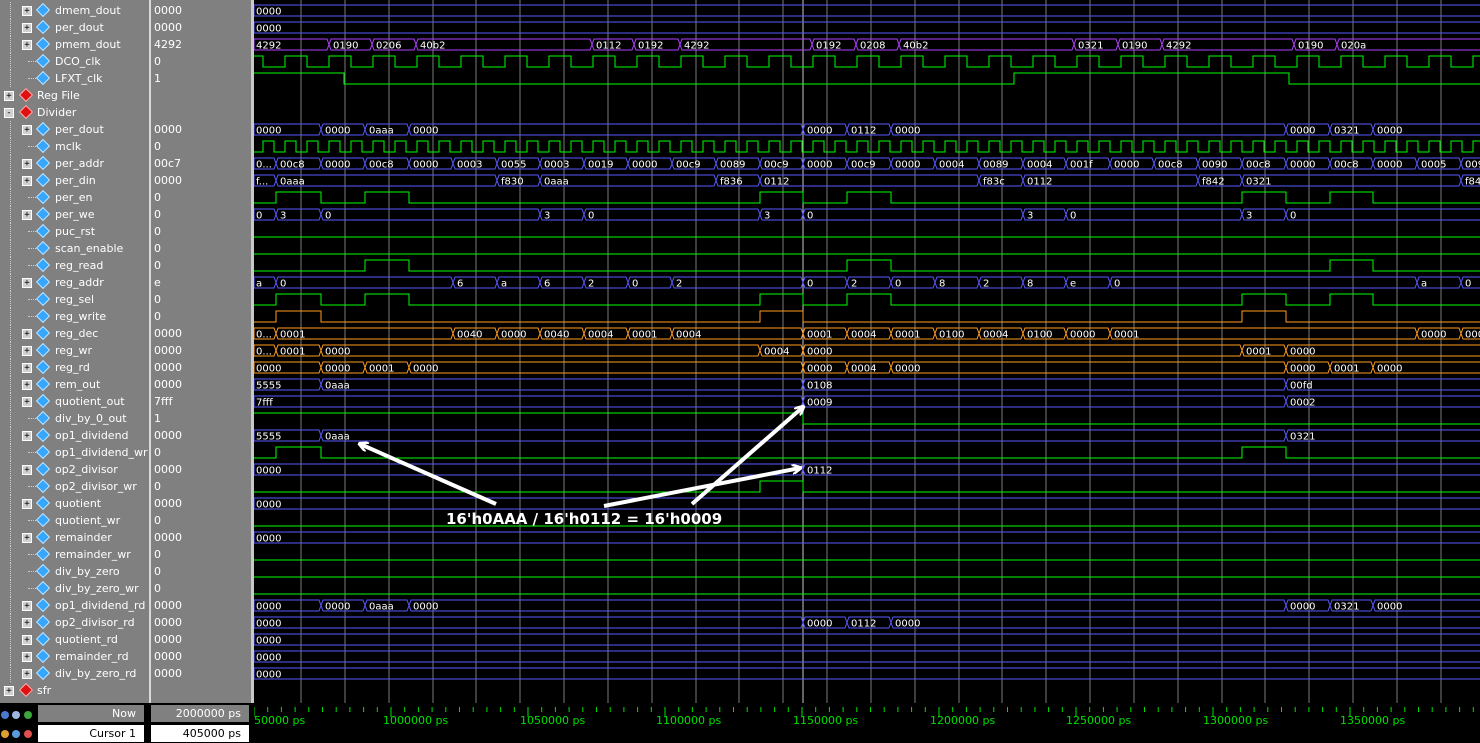  What do you see at coordinates (74, 486) in the screenshot?
I see `signal-row-op2_divisor_wr: op2_divisor_wr` at bounding box center [74, 486].